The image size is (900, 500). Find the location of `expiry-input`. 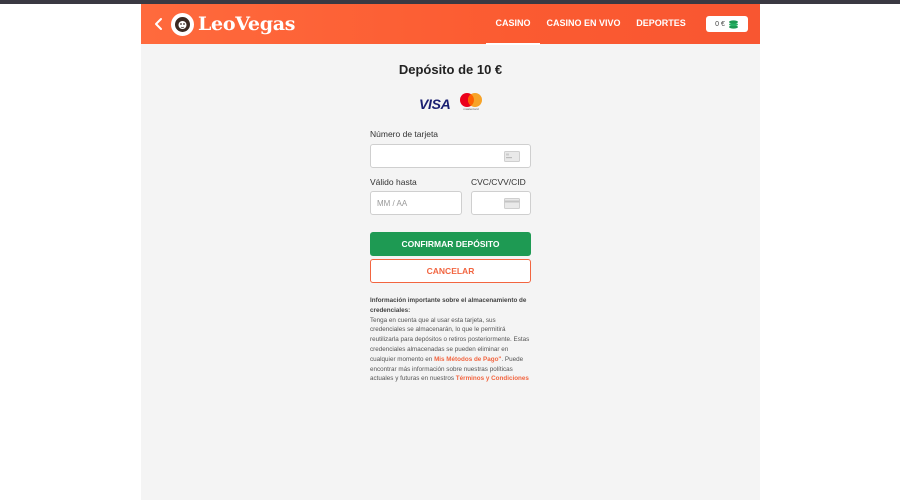

expiry-input is located at coordinates (416, 203).